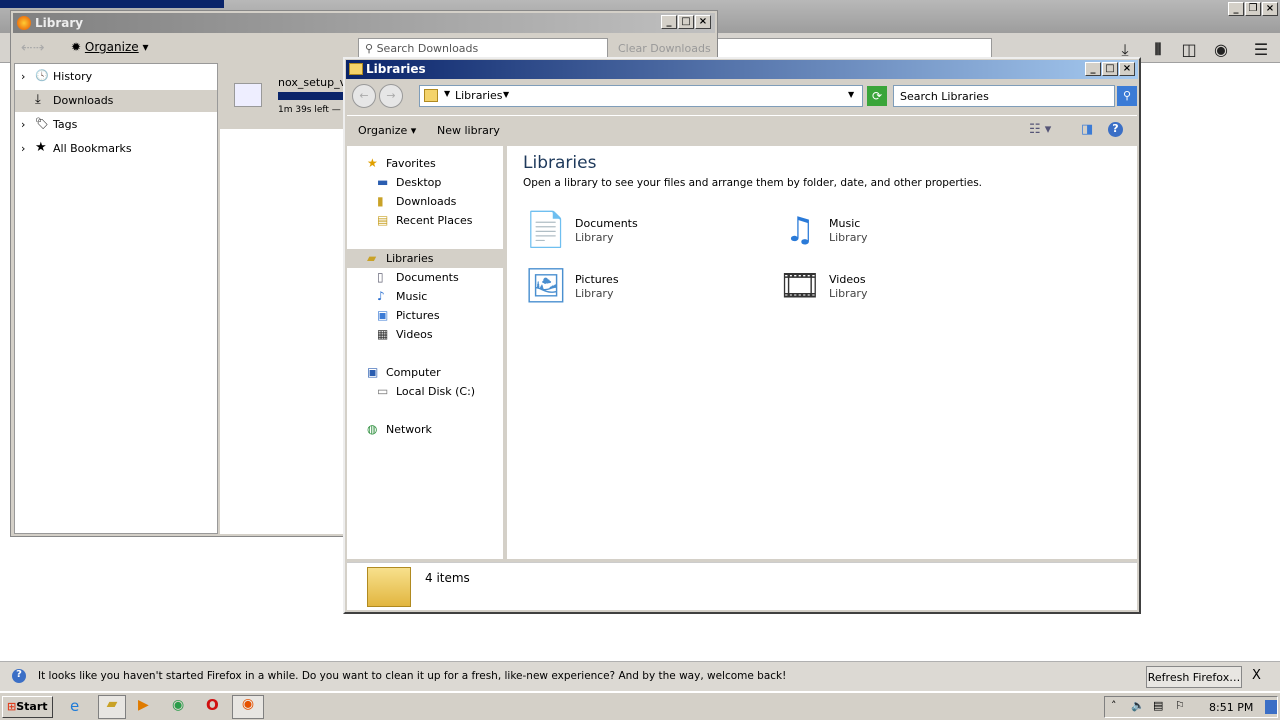 The width and height of the screenshot is (1280, 720). What do you see at coordinates (143, 705) in the screenshot?
I see `media-player-icon: ▶` at bounding box center [143, 705].